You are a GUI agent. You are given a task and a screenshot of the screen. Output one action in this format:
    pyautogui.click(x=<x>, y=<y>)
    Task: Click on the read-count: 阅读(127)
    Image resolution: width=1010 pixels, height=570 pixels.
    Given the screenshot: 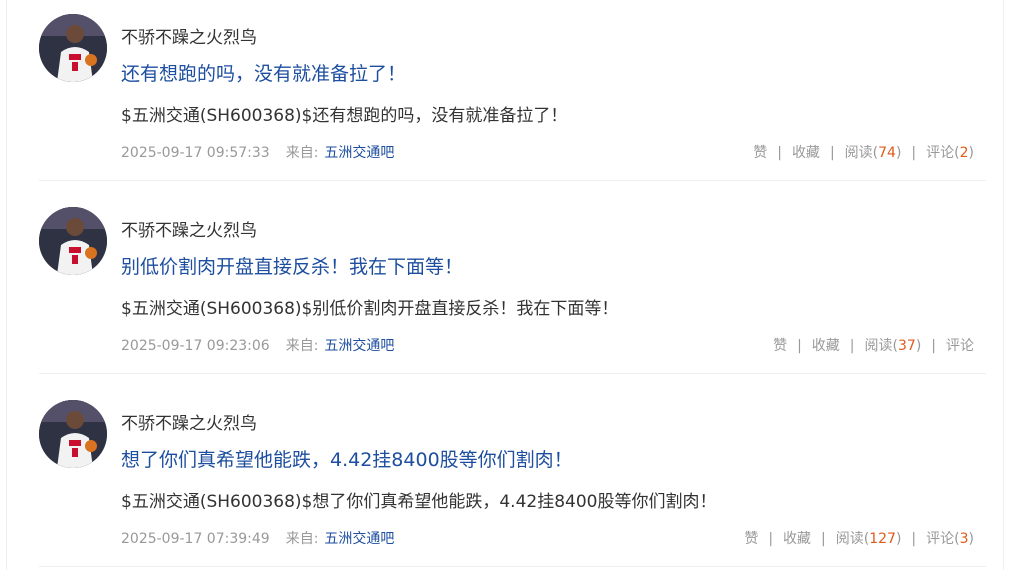 What is the action you would take?
    pyautogui.click(x=869, y=539)
    